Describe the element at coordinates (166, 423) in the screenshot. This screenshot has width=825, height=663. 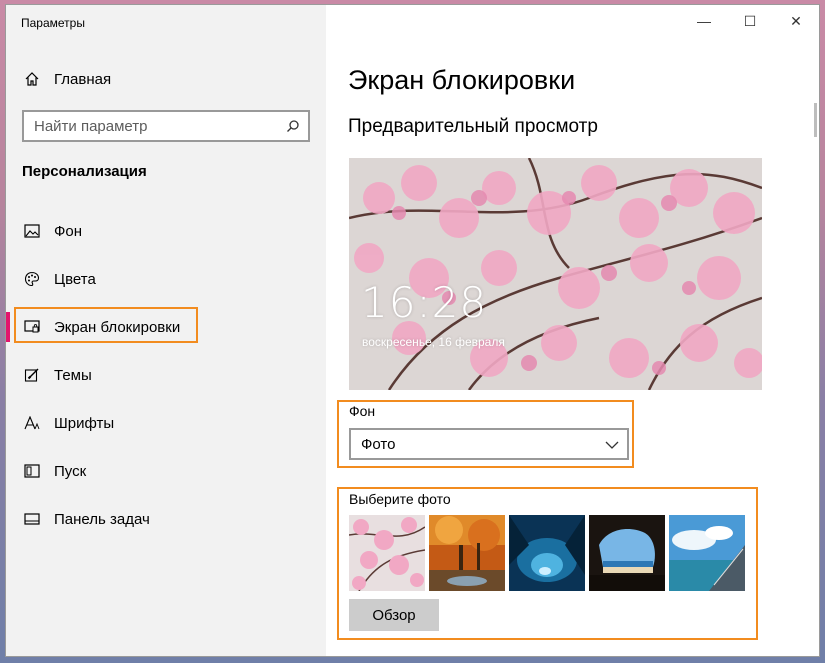
I see `sidebar-item-fonts: Шрифты` at that location.